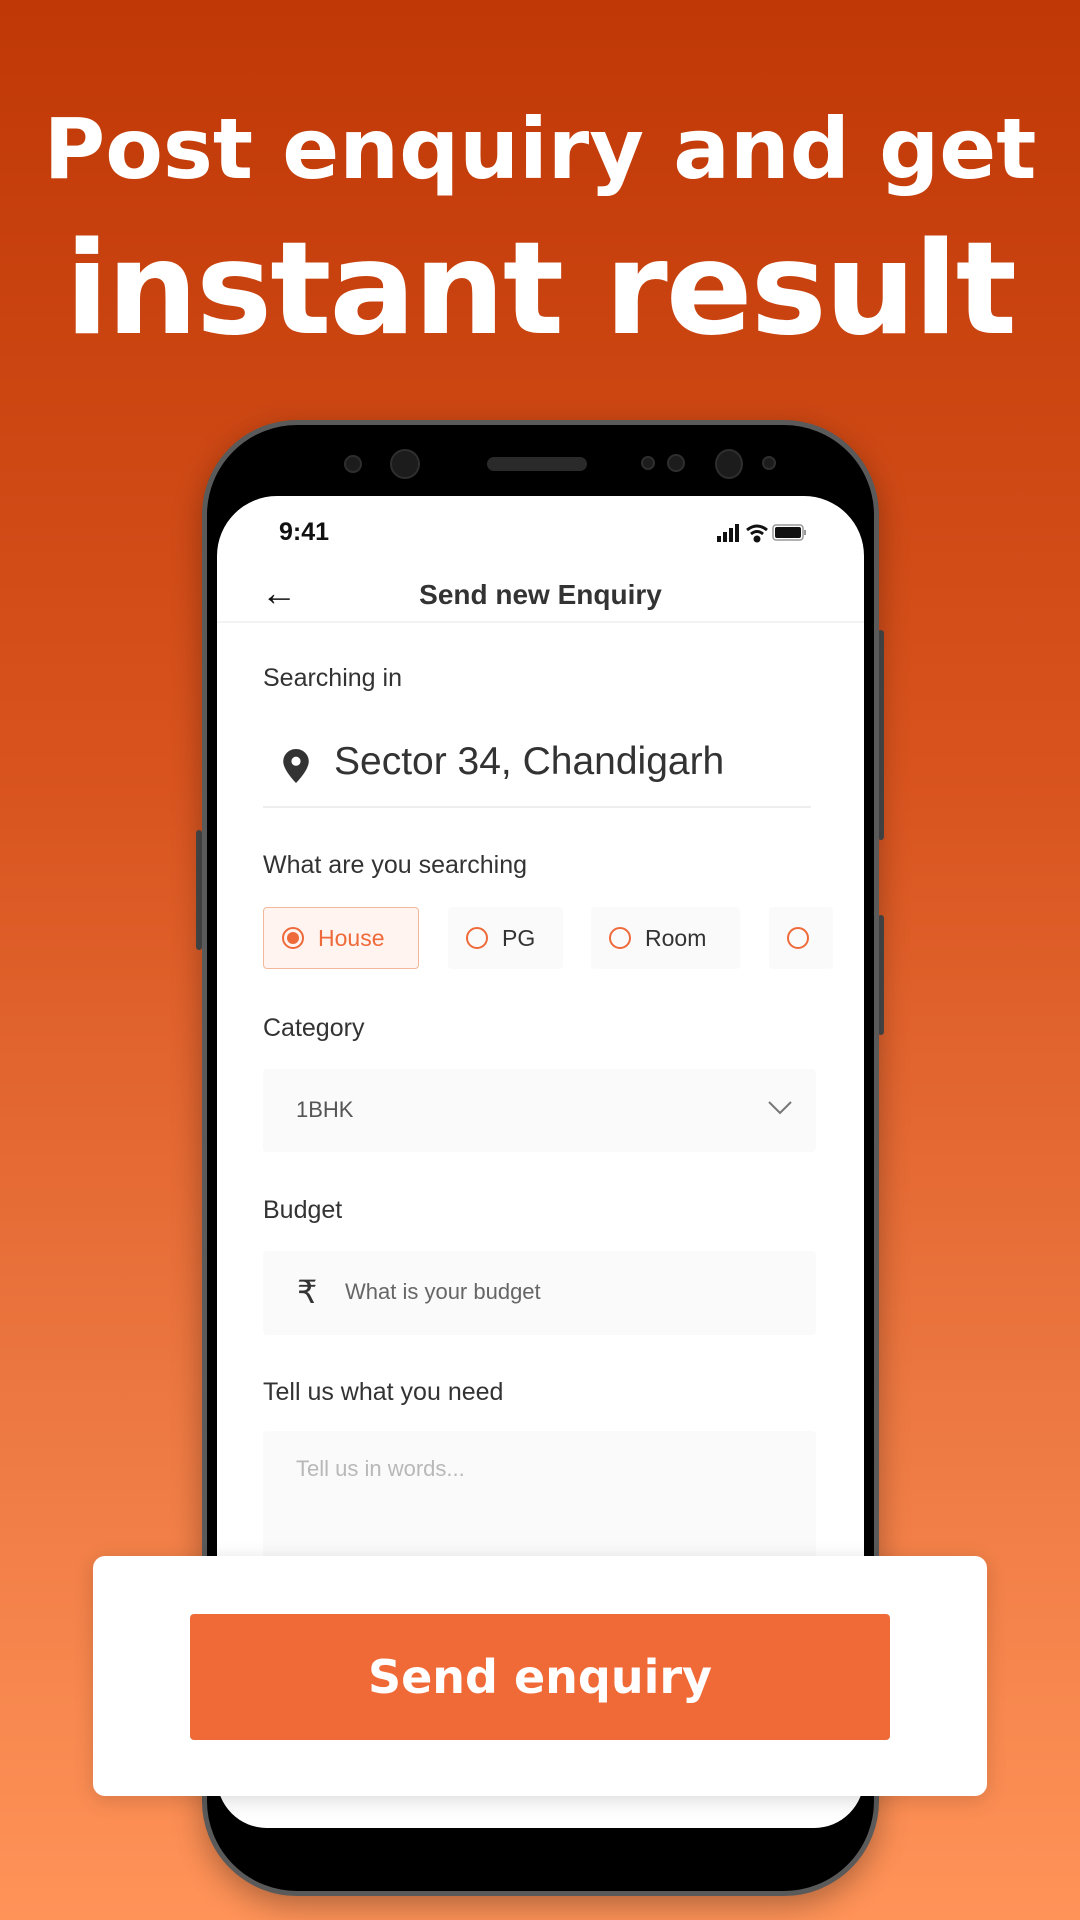 This screenshot has height=1920, width=1080. I want to click on category-value: 1BHK, so click(325, 1109).